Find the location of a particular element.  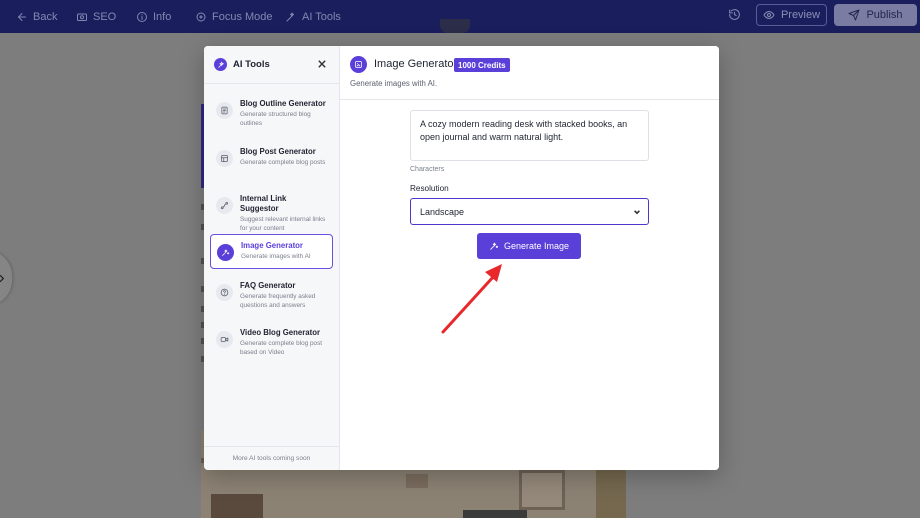

arrow-left-icon is located at coordinates (22, 16).